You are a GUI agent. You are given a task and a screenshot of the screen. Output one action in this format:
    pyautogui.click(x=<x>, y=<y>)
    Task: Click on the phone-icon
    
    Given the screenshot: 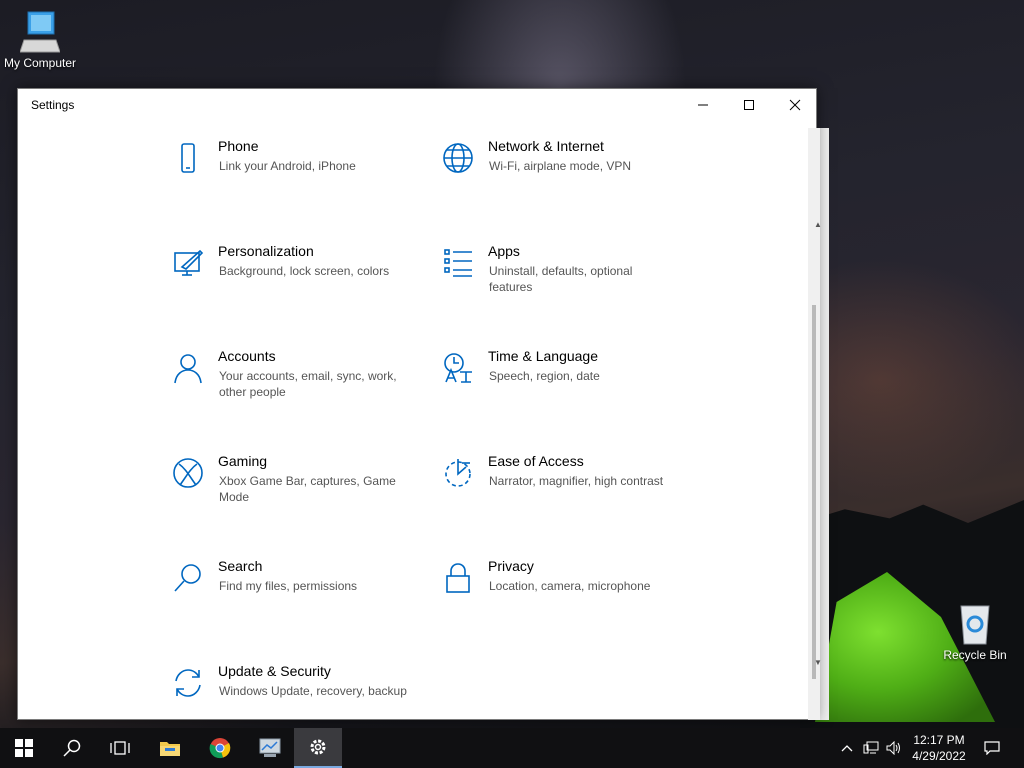 What is the action you would take?
    pyautogui.click(x=188, y=158)
    